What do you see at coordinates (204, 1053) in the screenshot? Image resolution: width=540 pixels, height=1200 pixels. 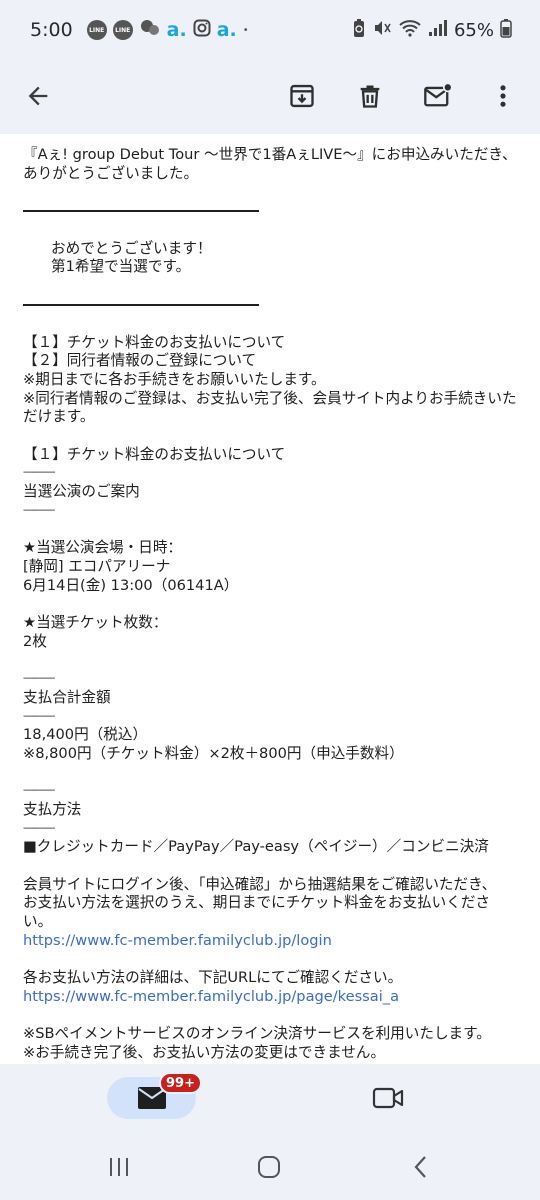 I see `change-note: ※お手続き完了後、お支払い方法の変更はできません。` at bounding box center [204, 1053].